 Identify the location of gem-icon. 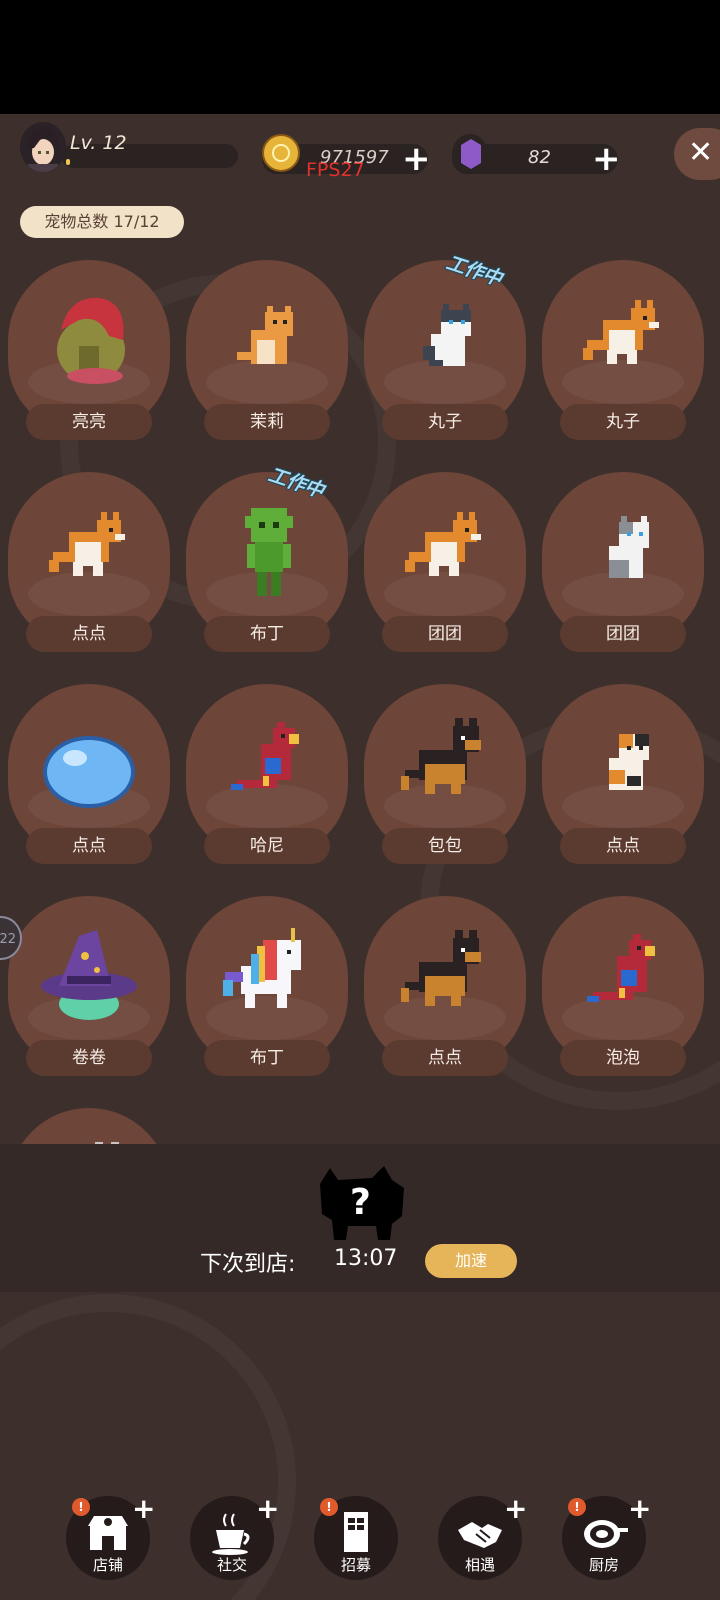
(470, 154).